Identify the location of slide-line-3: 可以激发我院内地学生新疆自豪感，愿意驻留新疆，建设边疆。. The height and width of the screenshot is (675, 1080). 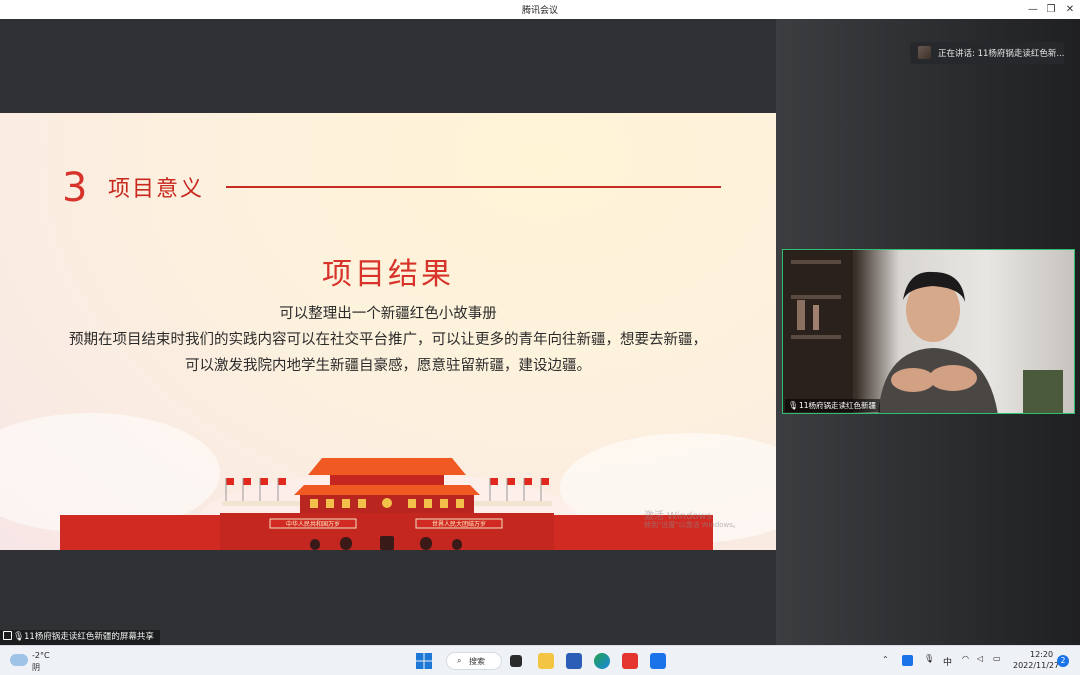
(388, 366).